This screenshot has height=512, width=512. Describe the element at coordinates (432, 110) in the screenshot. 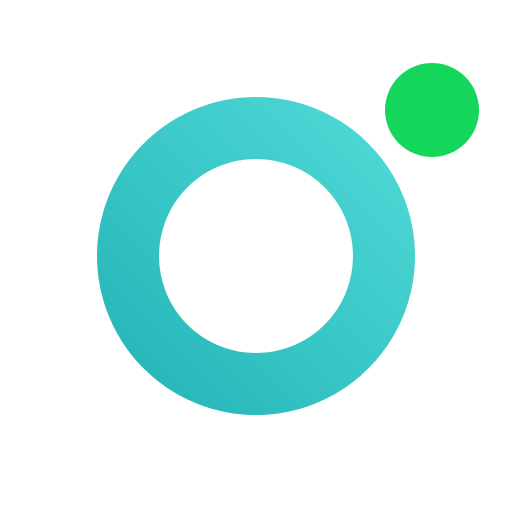

I see `status-dot-icon` at that location.